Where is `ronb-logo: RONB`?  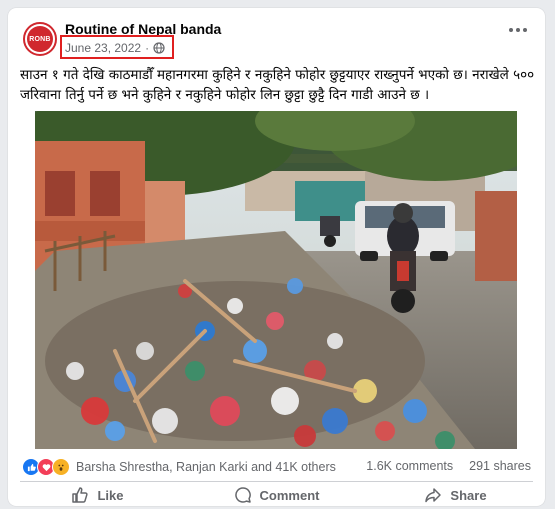 ronb-logo: RONB is located at coordinates (40, 39).